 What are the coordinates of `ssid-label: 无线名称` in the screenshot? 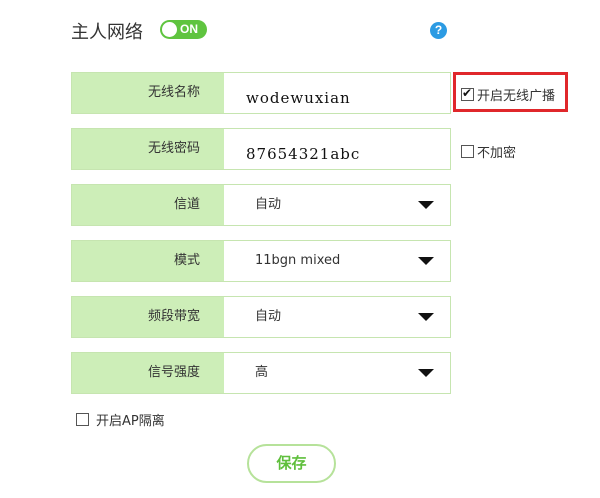 It's located at (148, 93).